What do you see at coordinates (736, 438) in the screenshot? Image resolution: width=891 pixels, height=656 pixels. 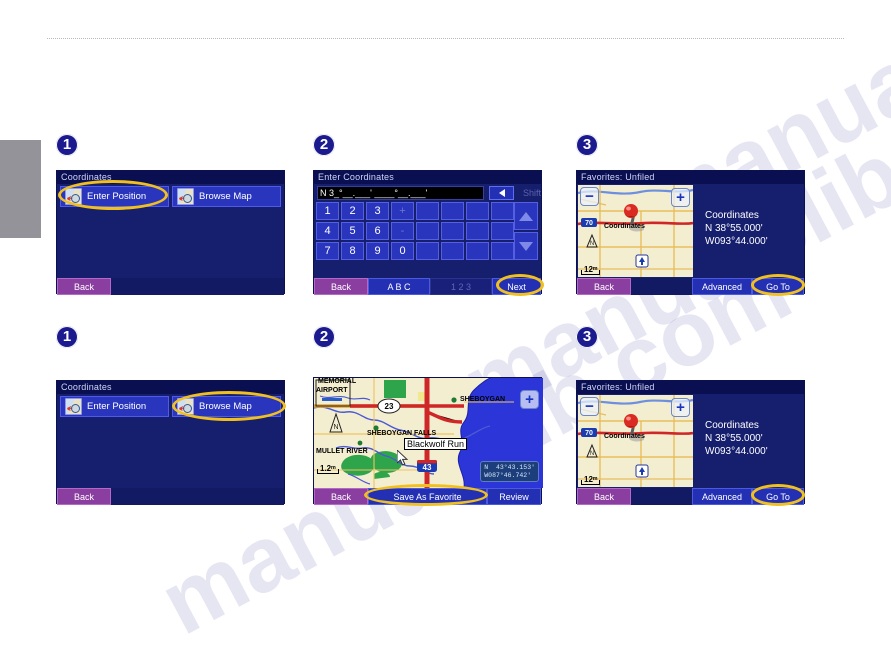 I see `favorite-details: Coordinates N 38°55.000' W093°44.000'` at bounding box center [736, 438].